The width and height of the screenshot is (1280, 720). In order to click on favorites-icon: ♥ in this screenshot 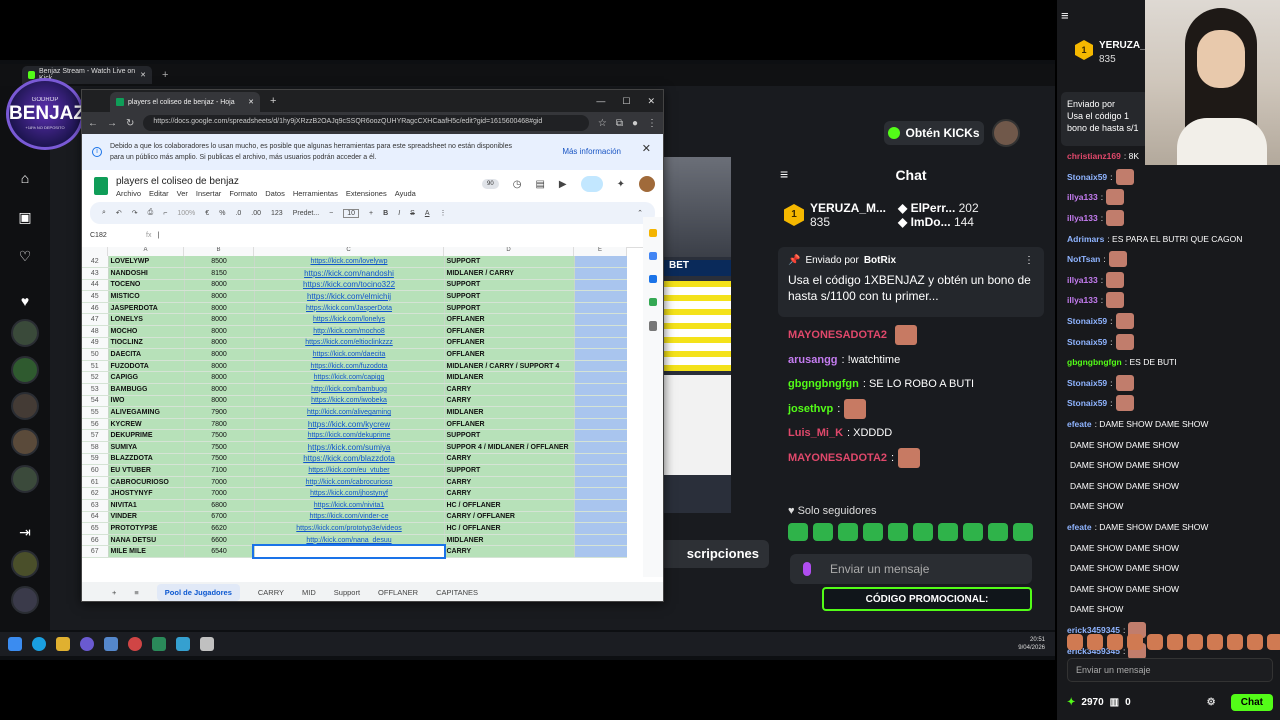, I will do `click(25, 301)`.